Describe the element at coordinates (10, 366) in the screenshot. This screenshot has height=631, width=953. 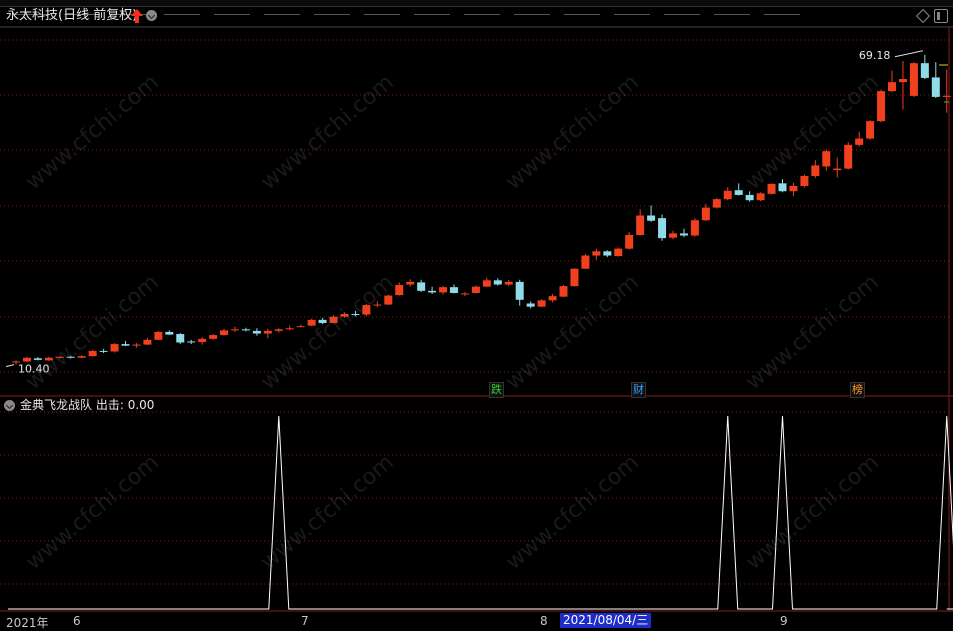
I see `low-pointer` at that location.